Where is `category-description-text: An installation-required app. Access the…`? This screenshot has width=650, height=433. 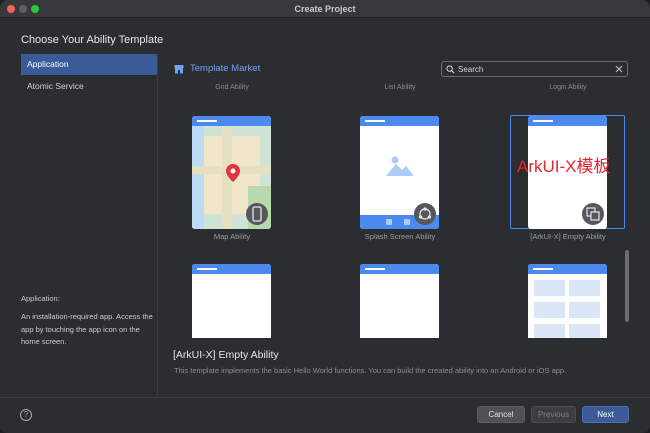 category-description-text: An installation-required app. Access the… is located at coordinates (87, 329).